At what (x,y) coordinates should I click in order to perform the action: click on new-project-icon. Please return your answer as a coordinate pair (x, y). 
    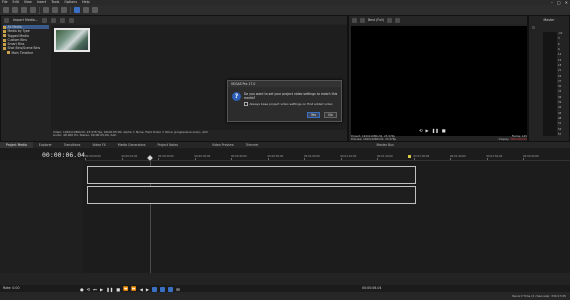
    Looking at the image, I should click on (6, 10).